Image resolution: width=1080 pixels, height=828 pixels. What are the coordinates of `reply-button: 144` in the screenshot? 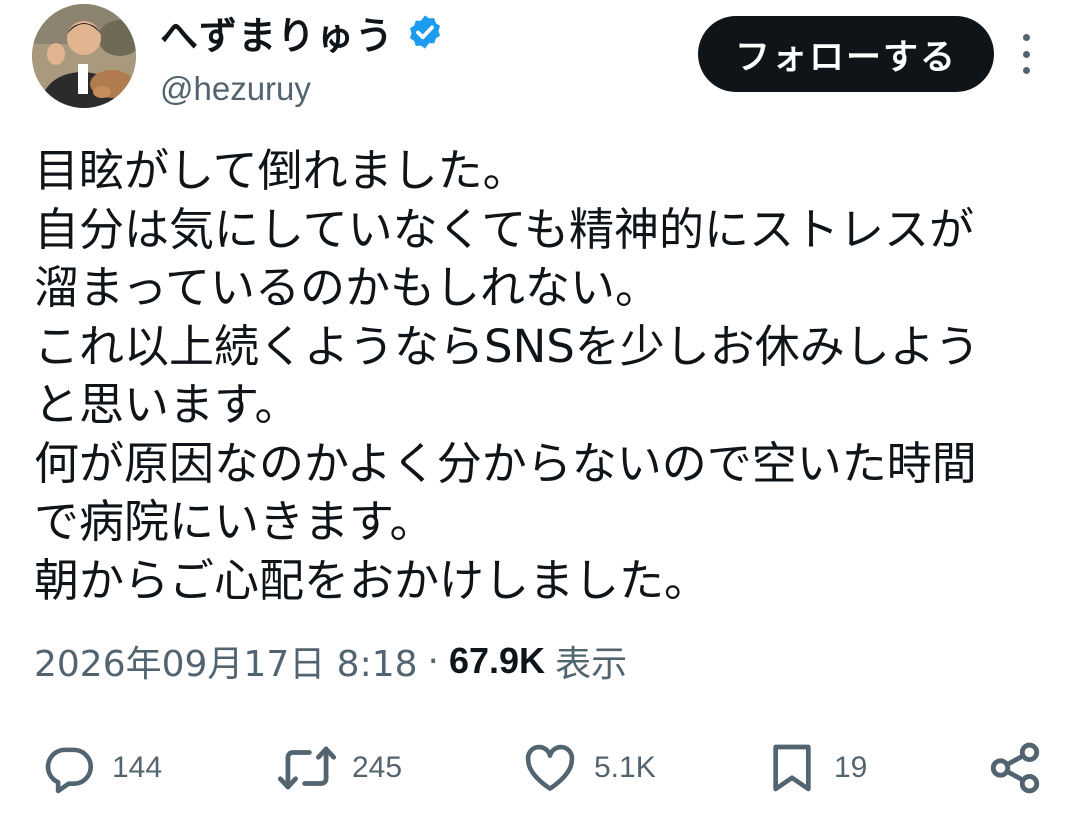 It's located at (101, 768).